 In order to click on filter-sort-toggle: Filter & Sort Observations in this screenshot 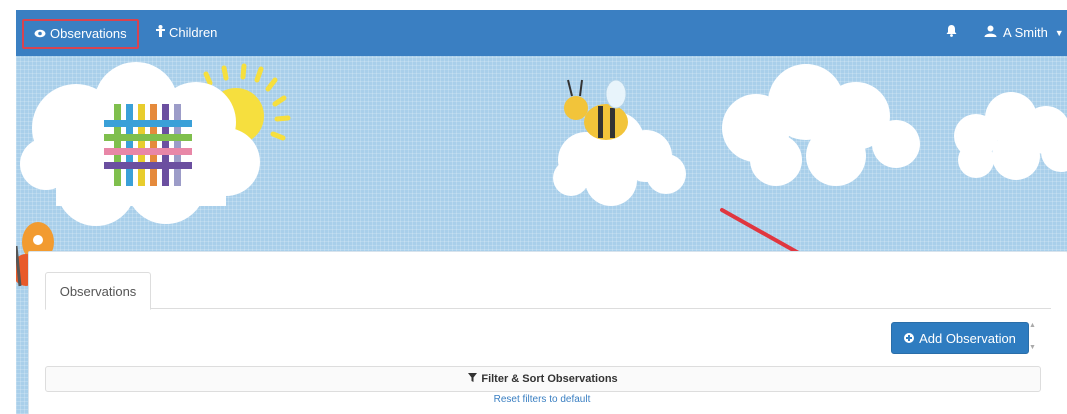, I will do `click(543, 379)`.